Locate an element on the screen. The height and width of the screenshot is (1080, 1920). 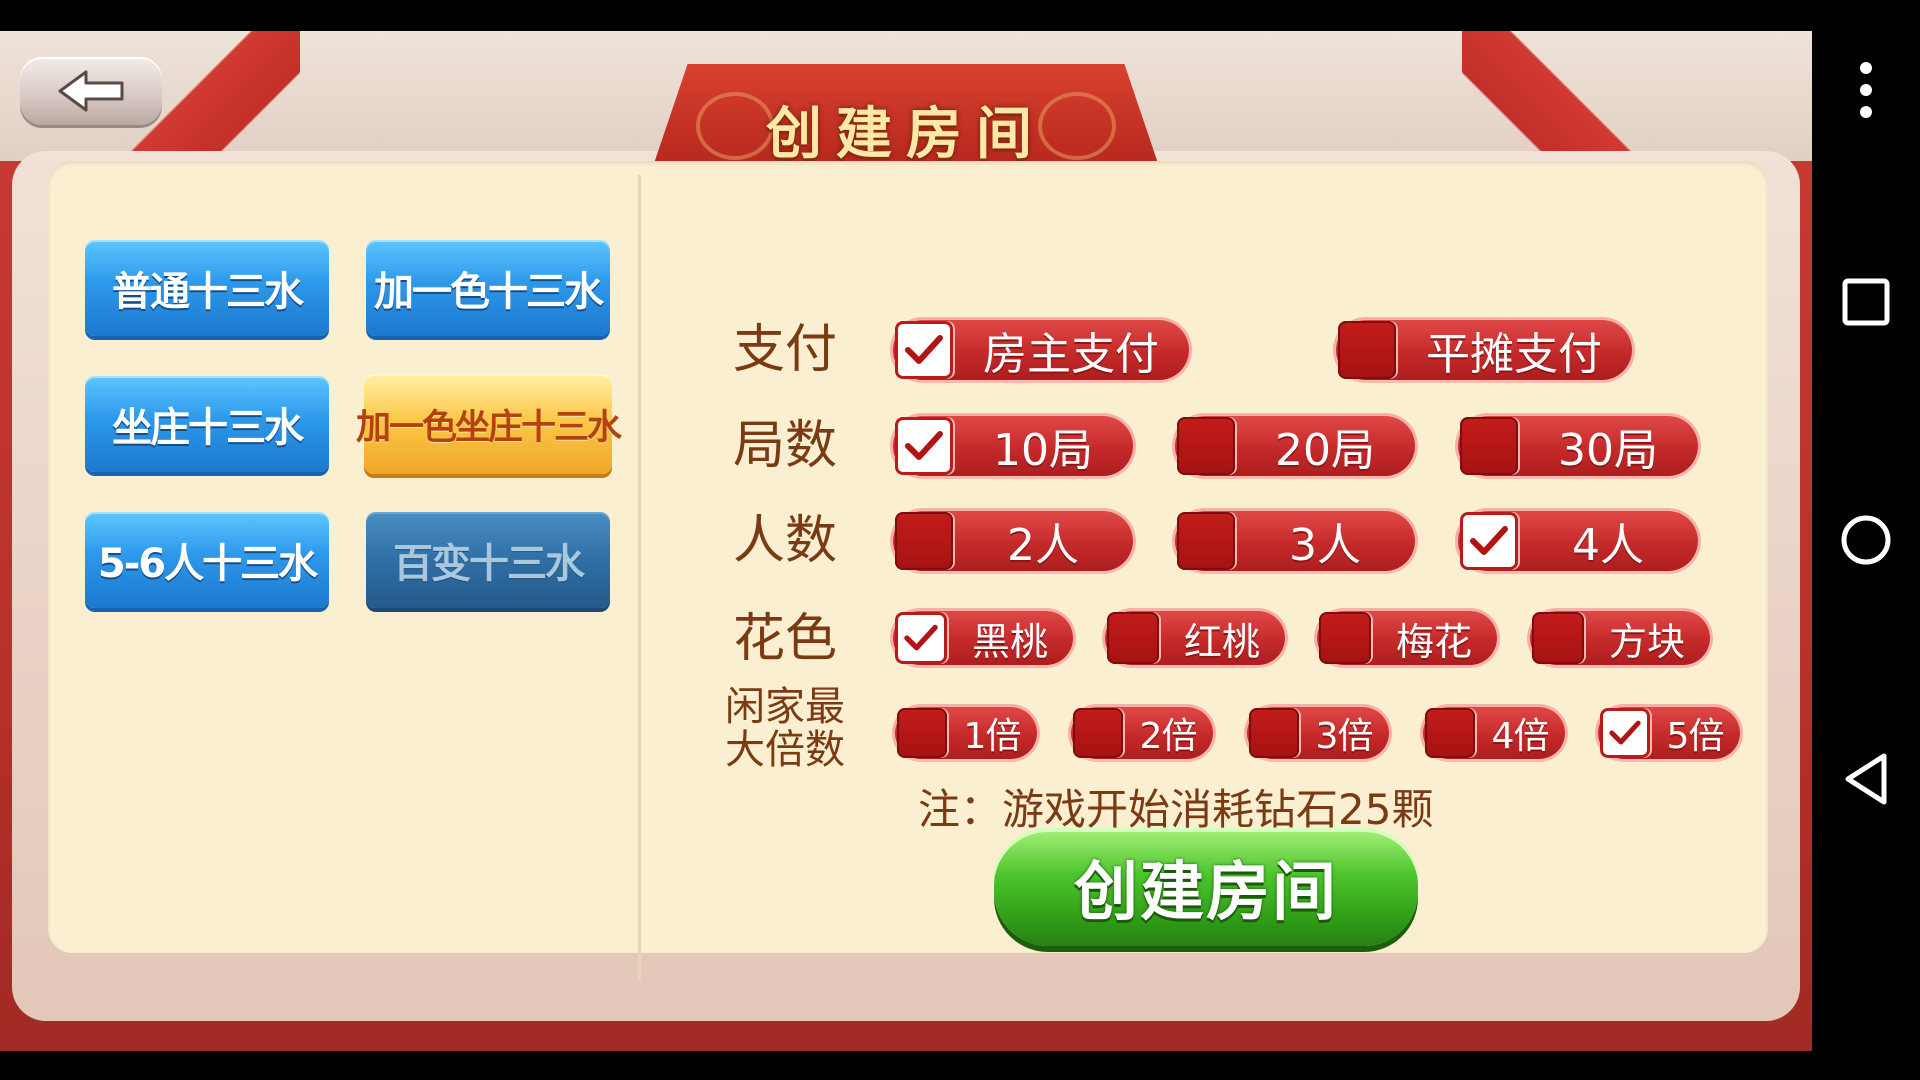
option-label: 10局 is located at coordinates (1043, 450).